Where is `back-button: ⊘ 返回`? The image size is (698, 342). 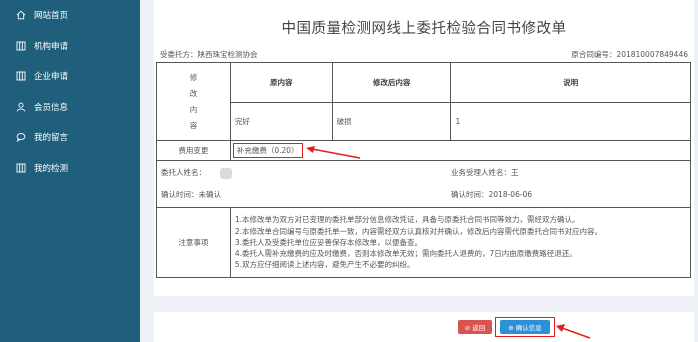 back-button: ⊘ 返回 is located at coordinates (475, 327).